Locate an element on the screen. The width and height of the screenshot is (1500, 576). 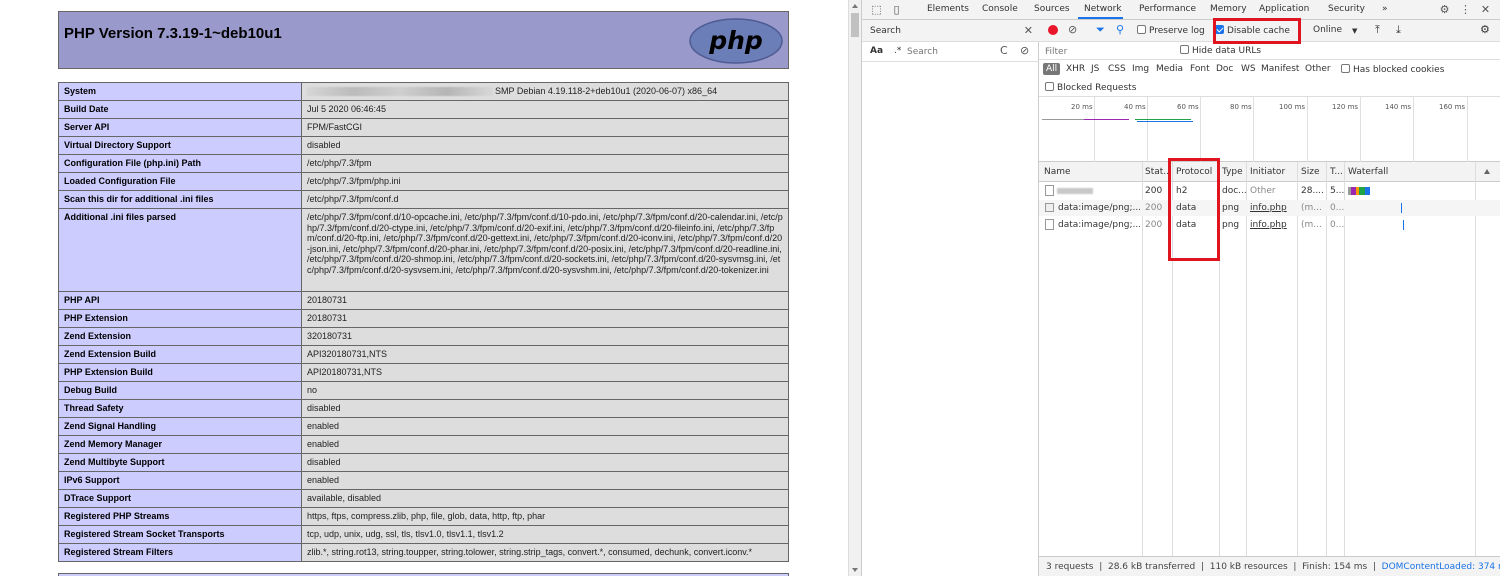
type-filter-all: All is located at coordinates (1052, 69).